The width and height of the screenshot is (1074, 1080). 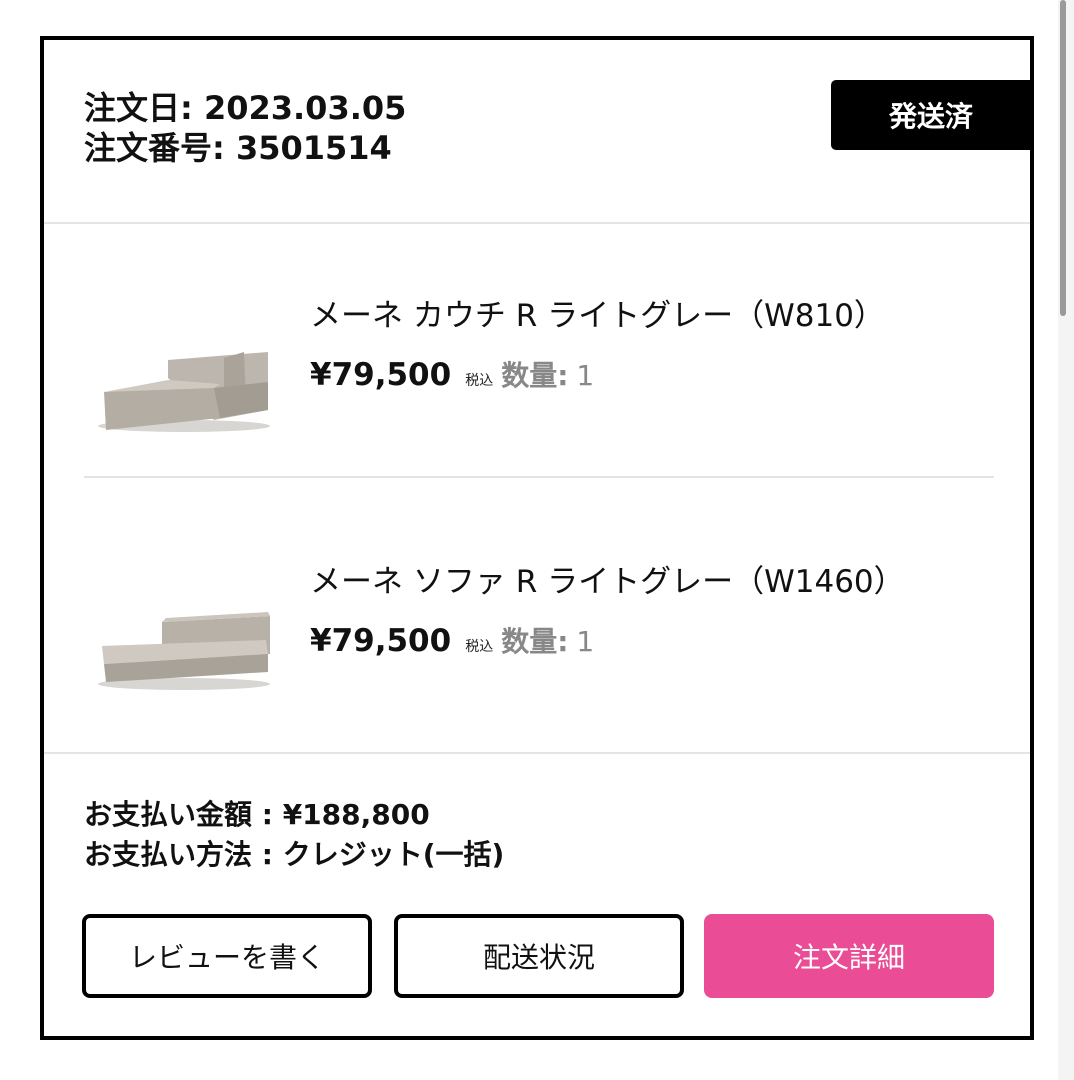 What do you see at coordinates (356, 814) in the screenshot?
I see `payment-amount-value: ¥188,800` at bounding box center [356, 814].